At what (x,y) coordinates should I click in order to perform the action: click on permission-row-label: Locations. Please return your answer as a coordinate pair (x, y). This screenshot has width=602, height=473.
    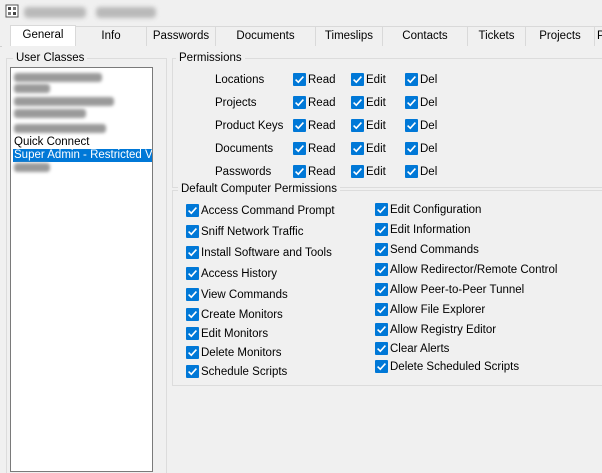
    Looking at the image, I should click on (240, 80).